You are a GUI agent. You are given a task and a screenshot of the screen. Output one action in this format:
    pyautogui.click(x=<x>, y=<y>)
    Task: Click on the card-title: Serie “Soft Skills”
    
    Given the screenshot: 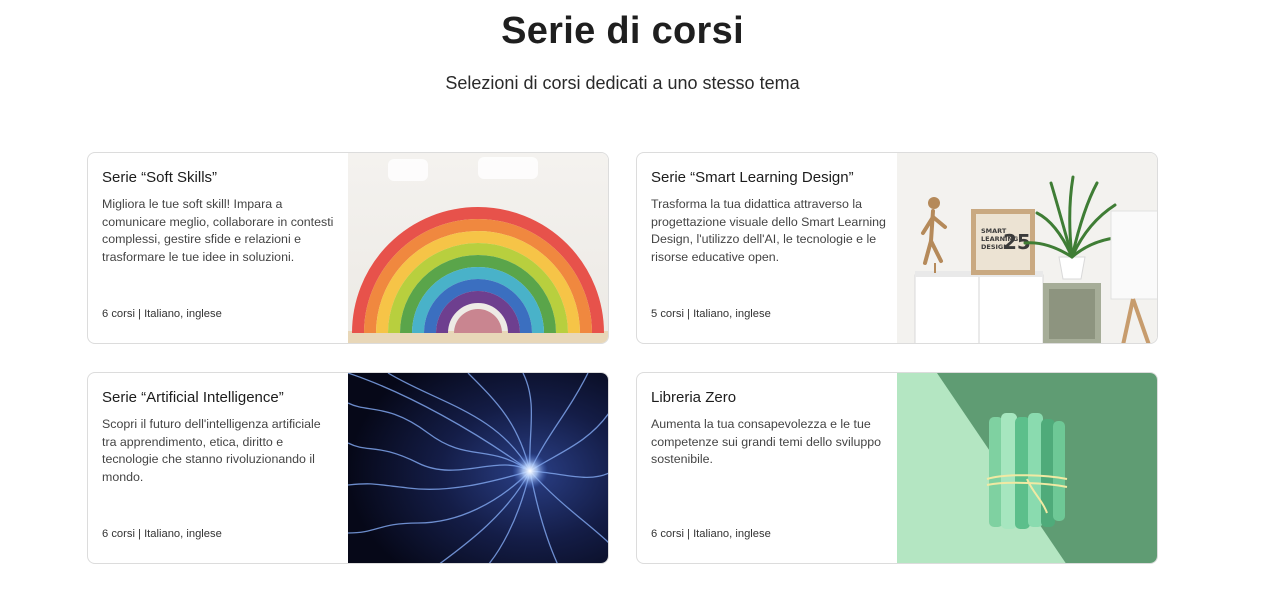 What is the action you would take?
    pyautogui.click(x=159, y=177)
    